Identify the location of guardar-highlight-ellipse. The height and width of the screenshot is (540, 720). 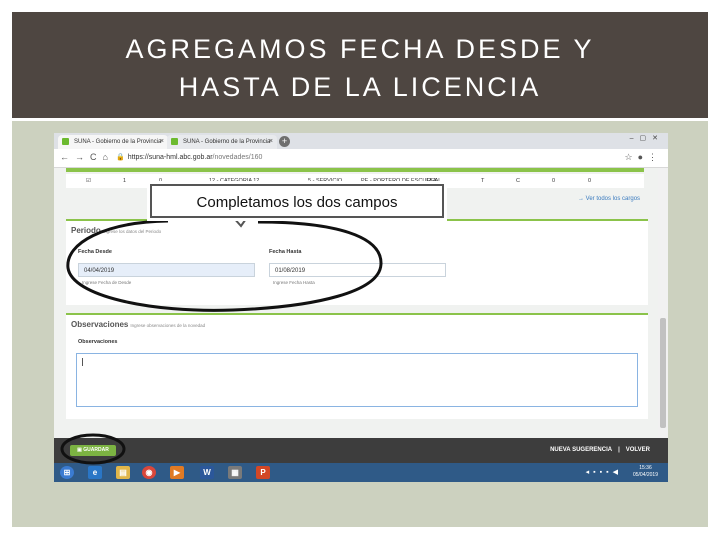
(93, 449).